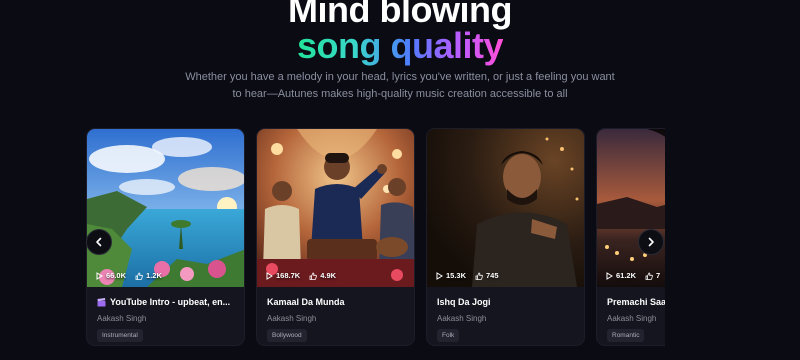  Describe the element at coordinates (626, 335) in the screenshot. I see `genre-tag: Romantic` at that location.